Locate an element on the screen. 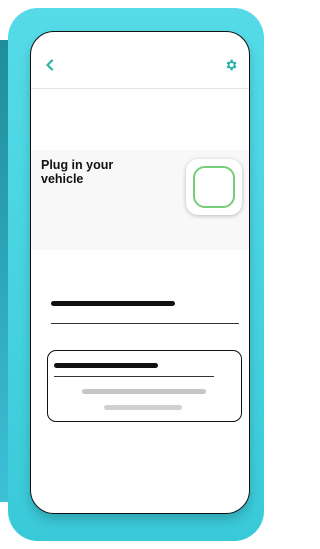 Image resolution: width=320 pixels, height=549 pixels. box-heading-placeholder is located at coordinates (106, 365).